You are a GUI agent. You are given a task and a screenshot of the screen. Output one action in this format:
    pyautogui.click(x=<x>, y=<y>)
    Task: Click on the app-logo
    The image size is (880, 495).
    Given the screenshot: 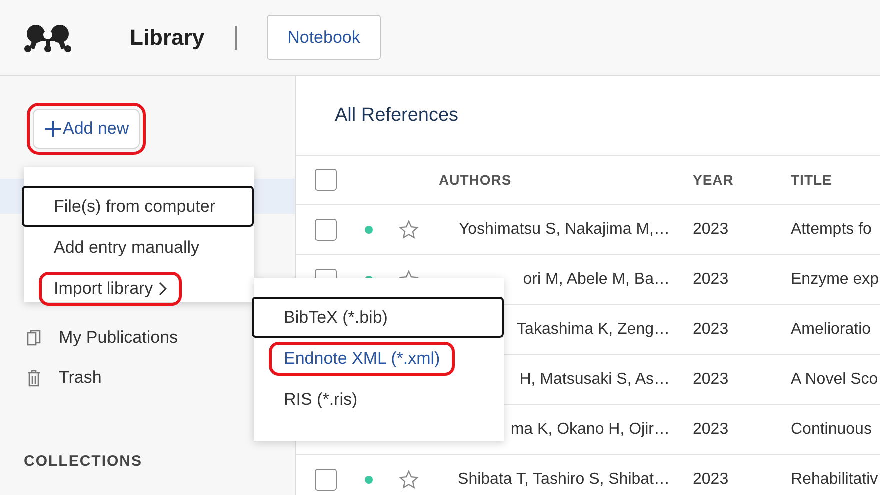 What is the action you would take?
    pyautogui.click(x=48, y=37)
    